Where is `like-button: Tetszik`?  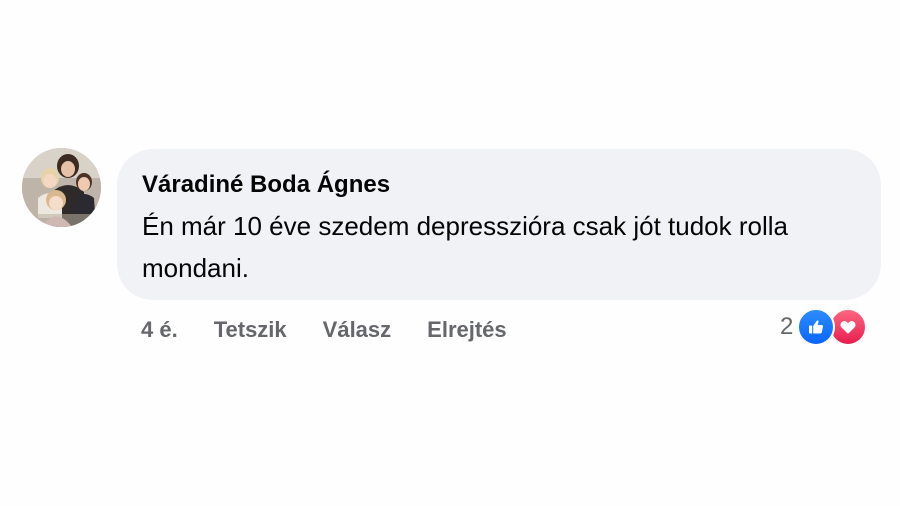
like-button: Tetszik is located at coordinates (250, 330).